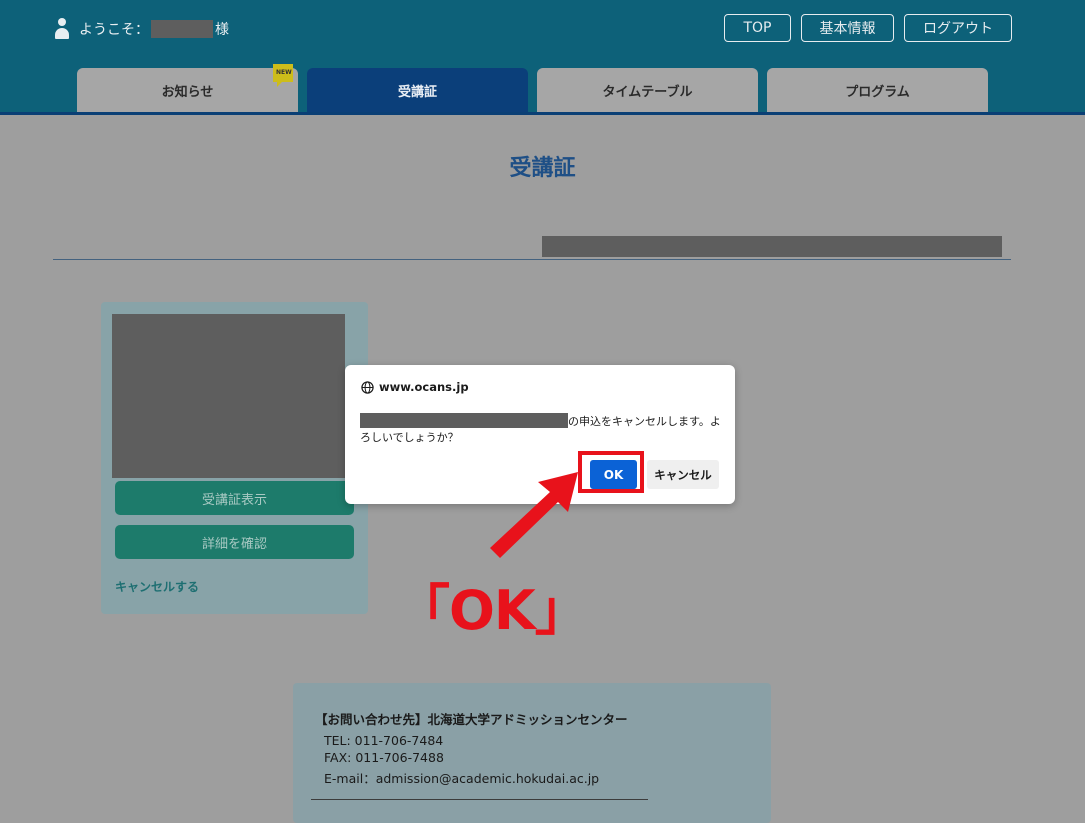 Image resolution: width=1085 pixels, height=823 pixels. I want to click on globe-icon, so click(367, 387).